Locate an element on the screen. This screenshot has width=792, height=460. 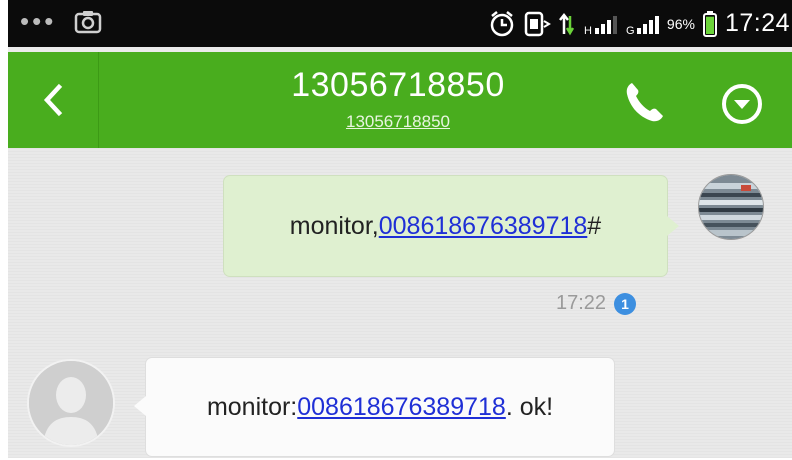
back-button is located at coordinates (53, 100).